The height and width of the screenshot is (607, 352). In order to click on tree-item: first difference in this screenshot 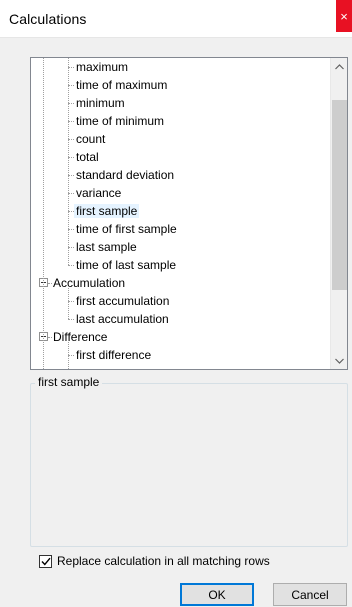, I will do `click(113, 355)`.